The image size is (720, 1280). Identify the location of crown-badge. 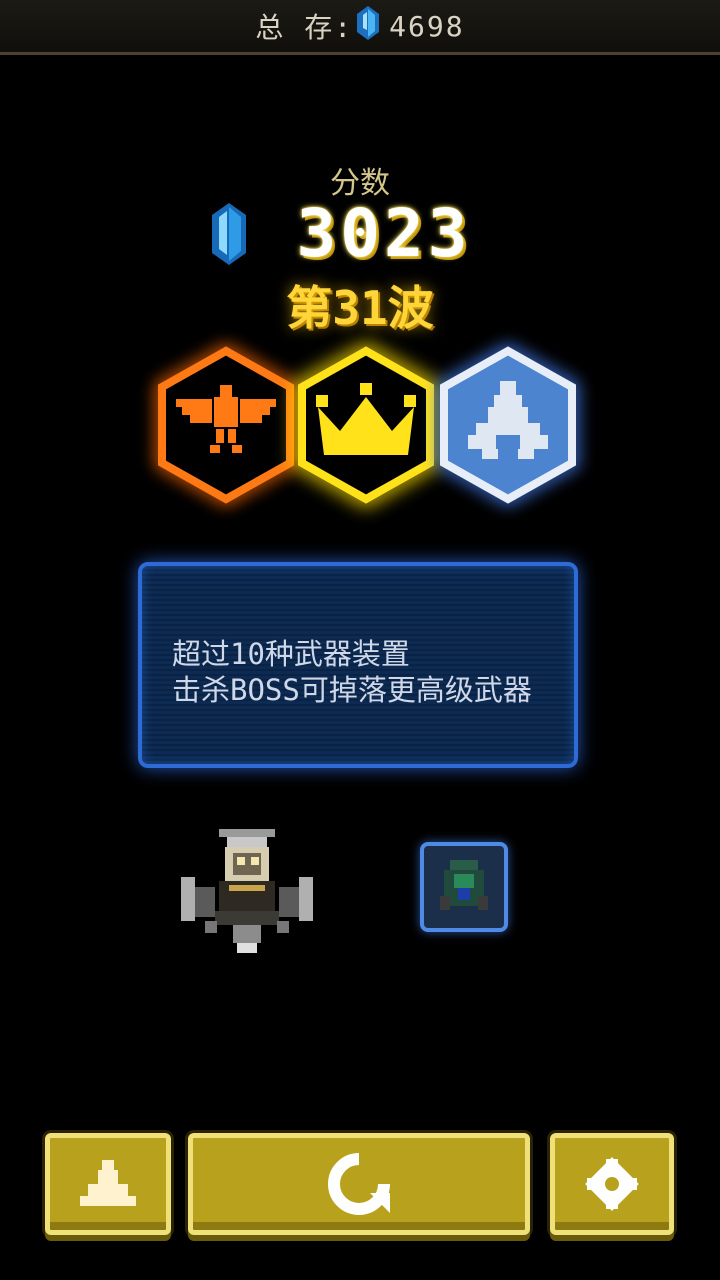
(366, 425).